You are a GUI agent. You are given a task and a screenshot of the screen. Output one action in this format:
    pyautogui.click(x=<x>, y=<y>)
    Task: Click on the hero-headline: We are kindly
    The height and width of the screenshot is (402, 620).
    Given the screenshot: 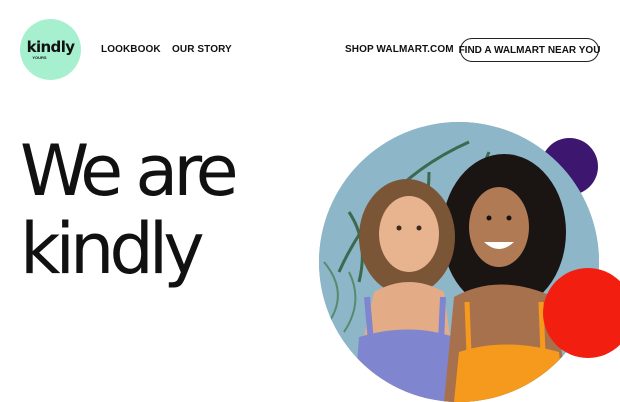 What is the action you would take?
    pyautogui.click(x=129, y=210)
    